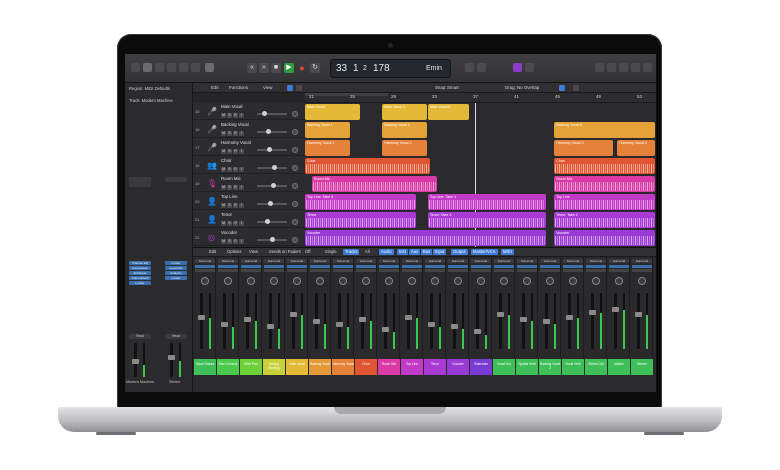 This screenshot has height=470, width=780. What do you see at coordinates (427, 252) in the screenshot?
I see `mixer-tab-bus: Bus` at bounding box center [427, 252].